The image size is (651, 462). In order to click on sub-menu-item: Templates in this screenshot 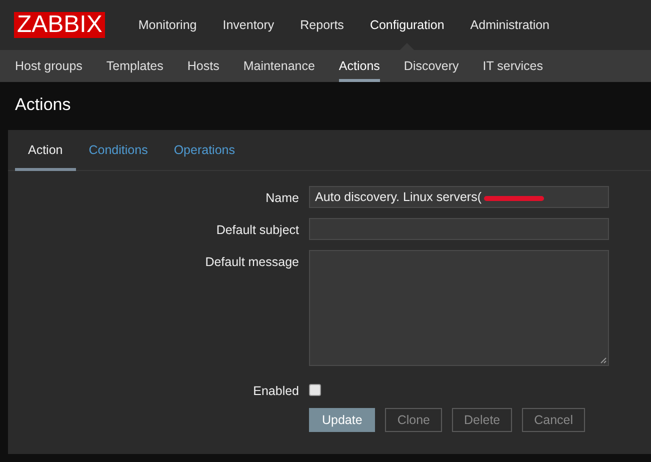, I will do `click(135, 66)`.